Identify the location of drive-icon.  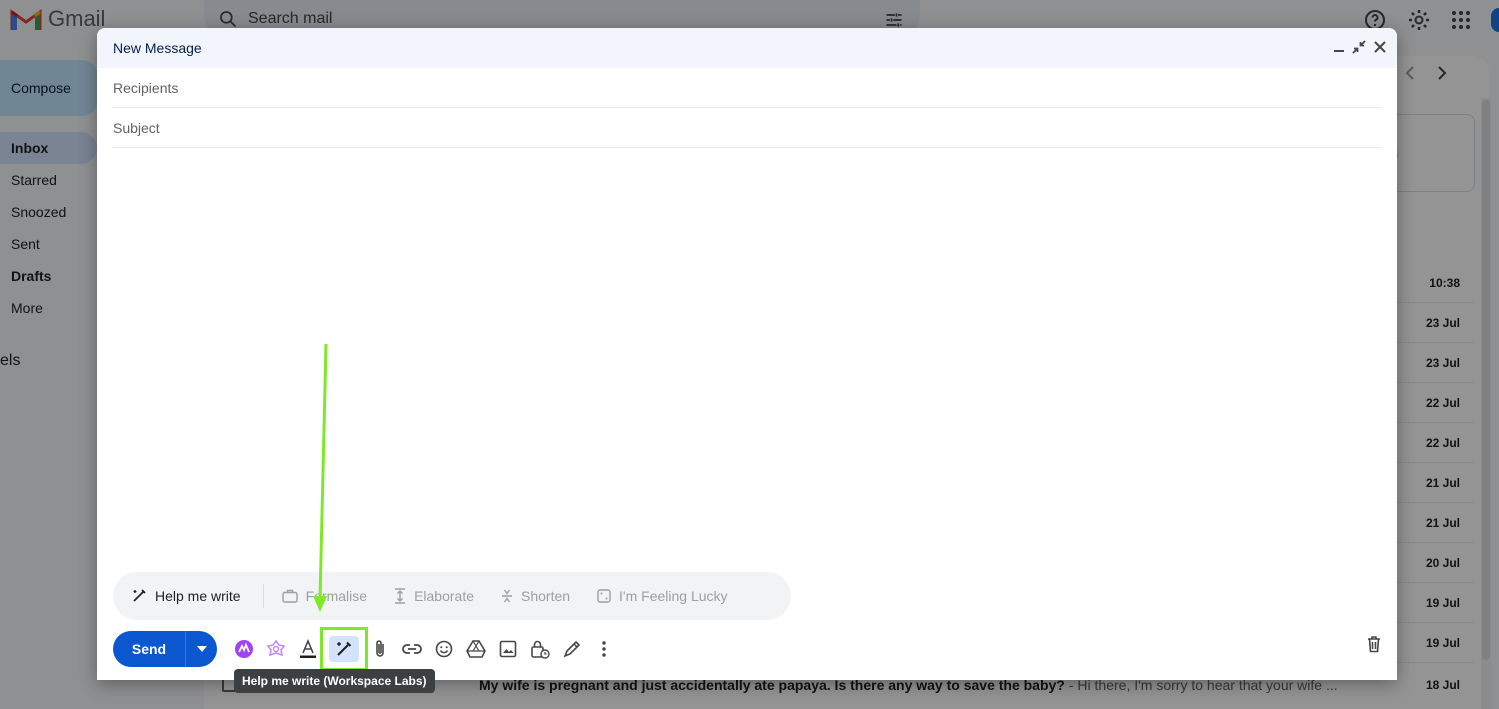
(476, 649).